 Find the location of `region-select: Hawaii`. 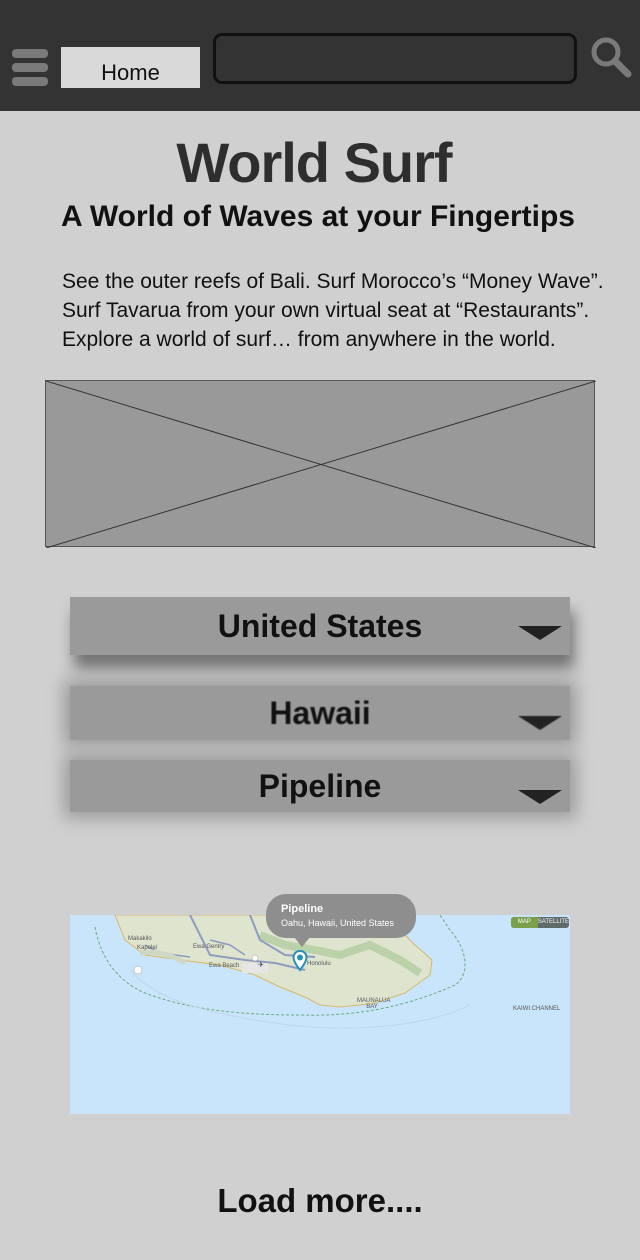

region-select: Hawaii is located at coordinates (320, 713).